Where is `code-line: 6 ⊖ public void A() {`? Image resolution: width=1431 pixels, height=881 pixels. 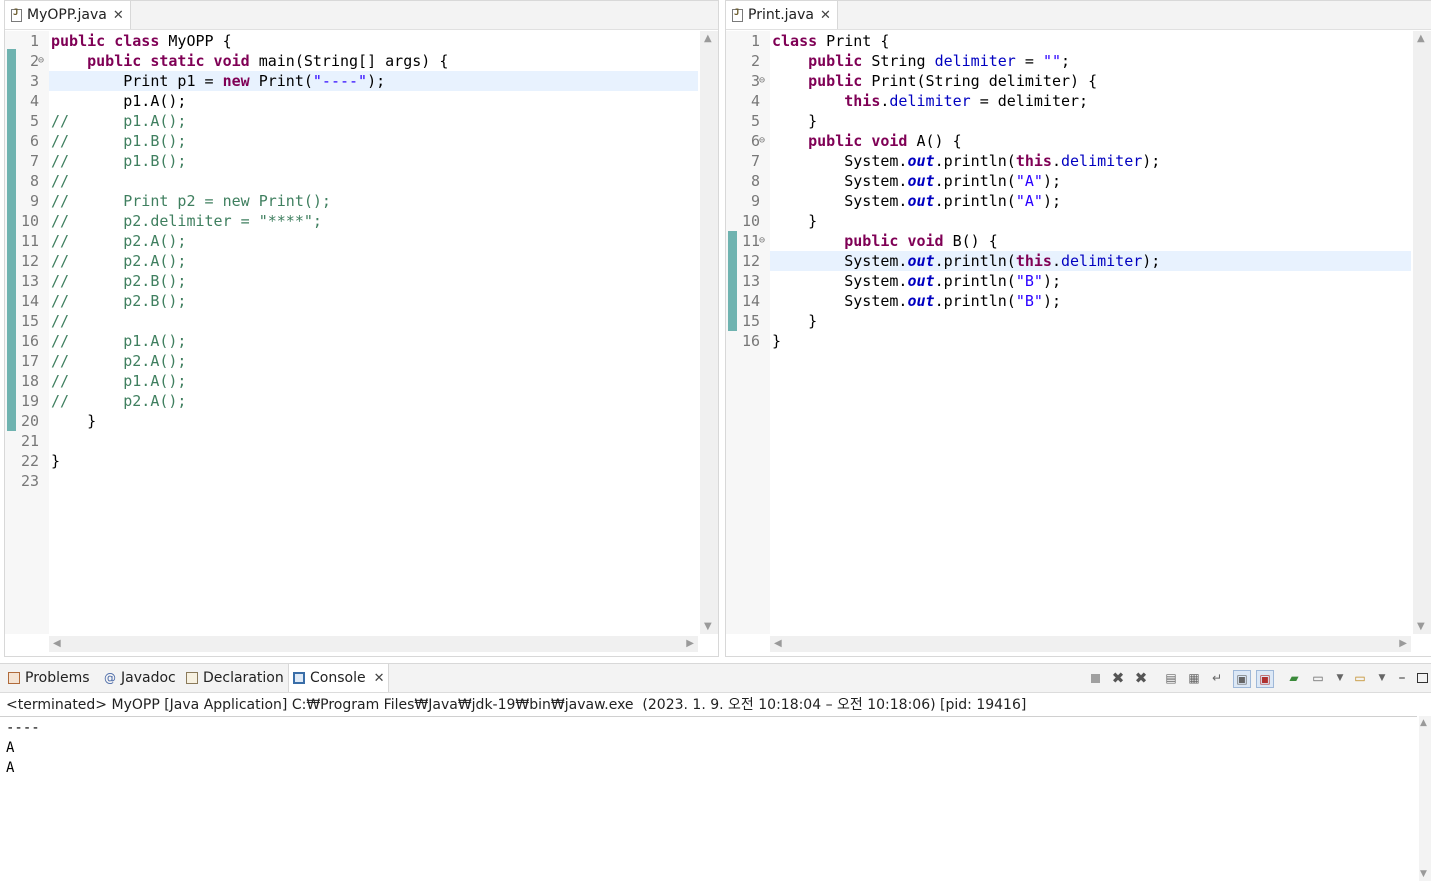
code-line: 6 ⊖ public void A() { is located at coordinates (1068, 141).